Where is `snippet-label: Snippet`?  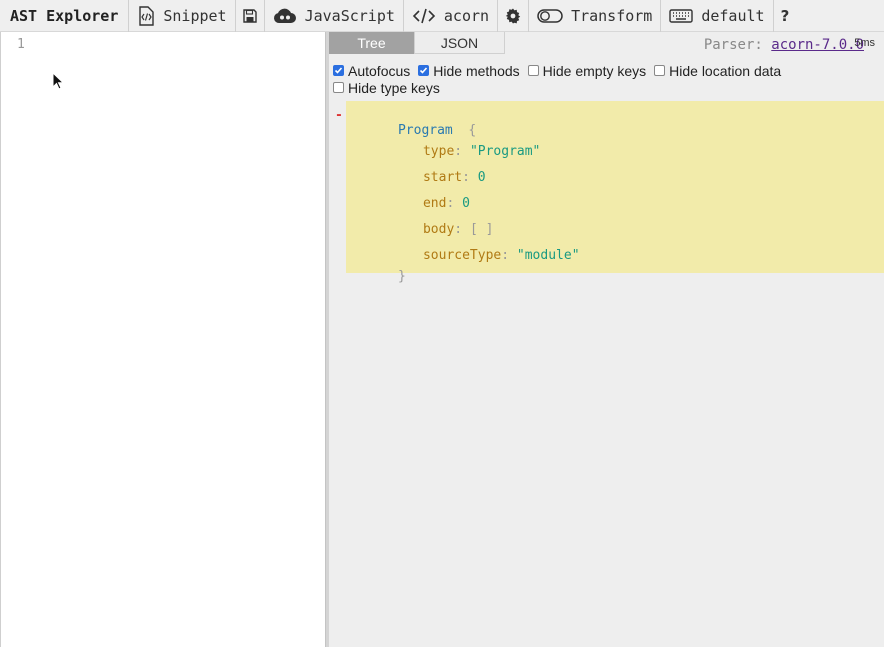 snippet-label: Snippet is located at coordinates (195, 15).